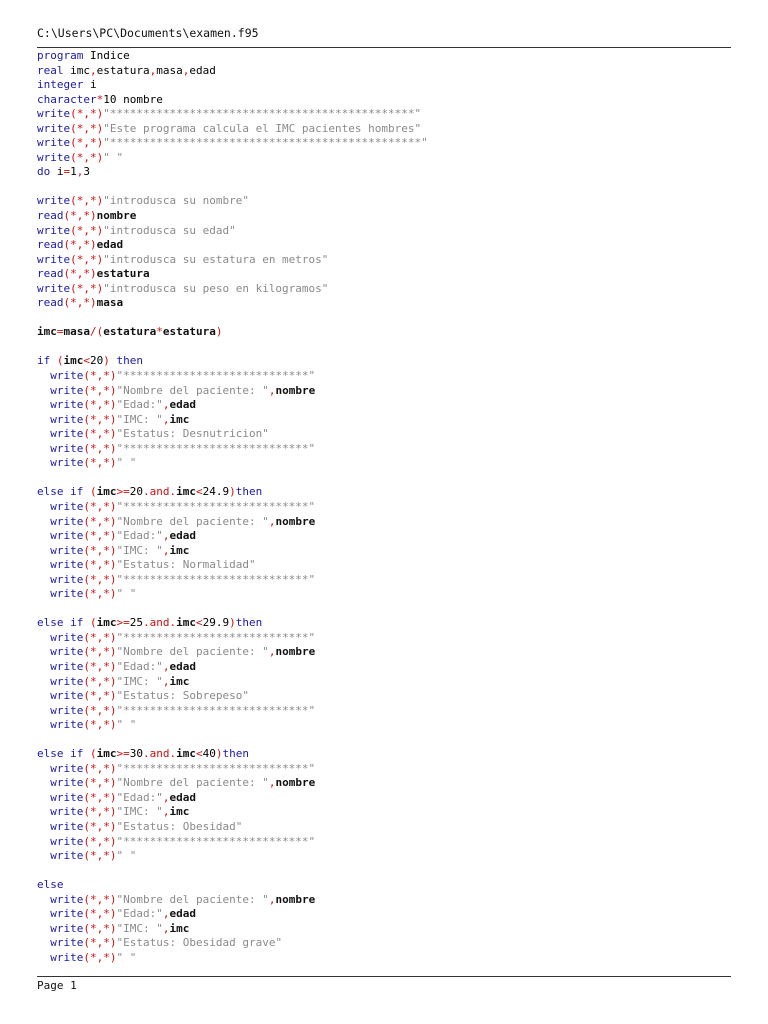  I want to click on code-string: "introdusca su nombre", so click(176, 201).